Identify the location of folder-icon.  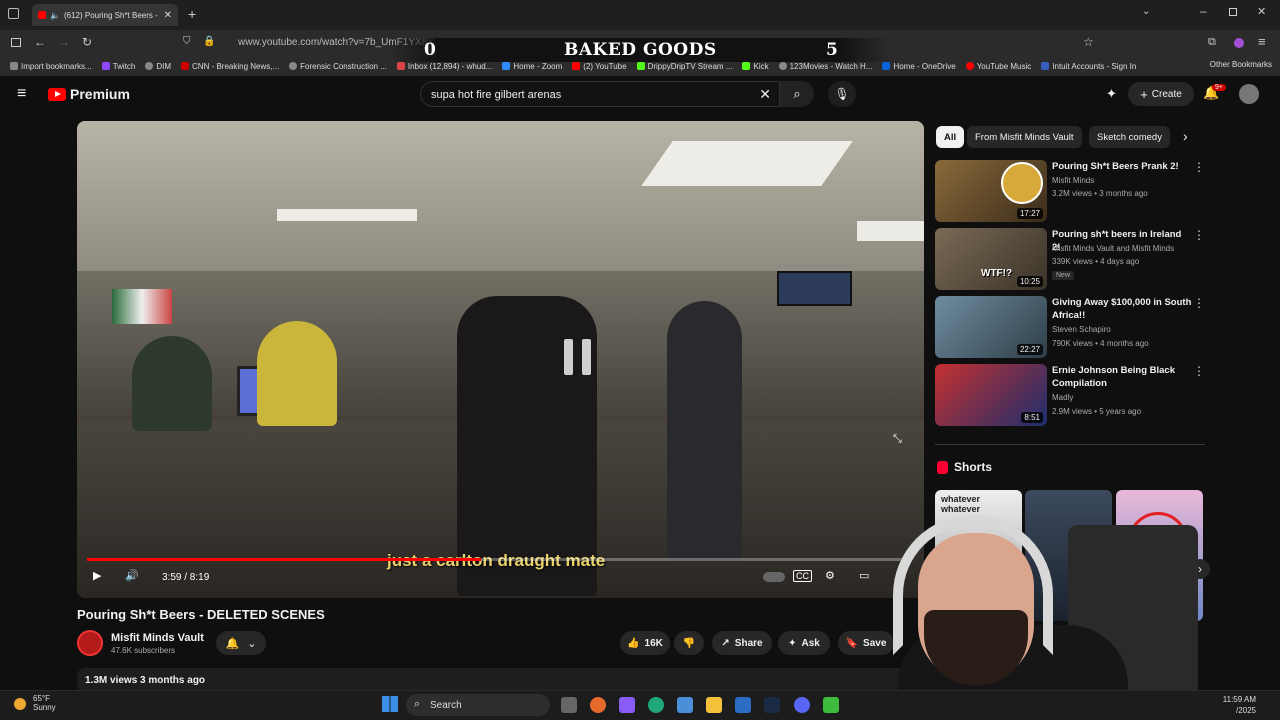
(714, 705).